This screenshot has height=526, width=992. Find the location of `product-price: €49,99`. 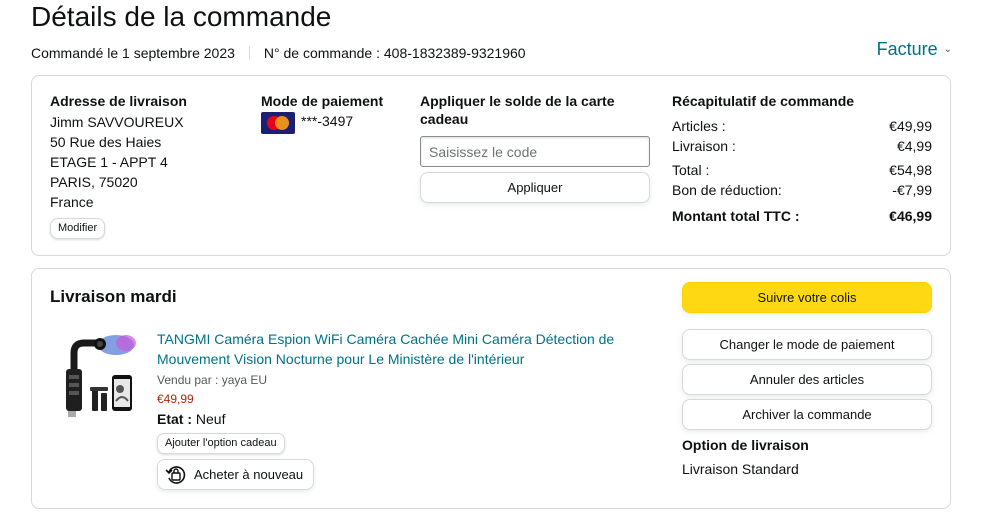

product-price: €49,99 is located at coordinates (175, 399).